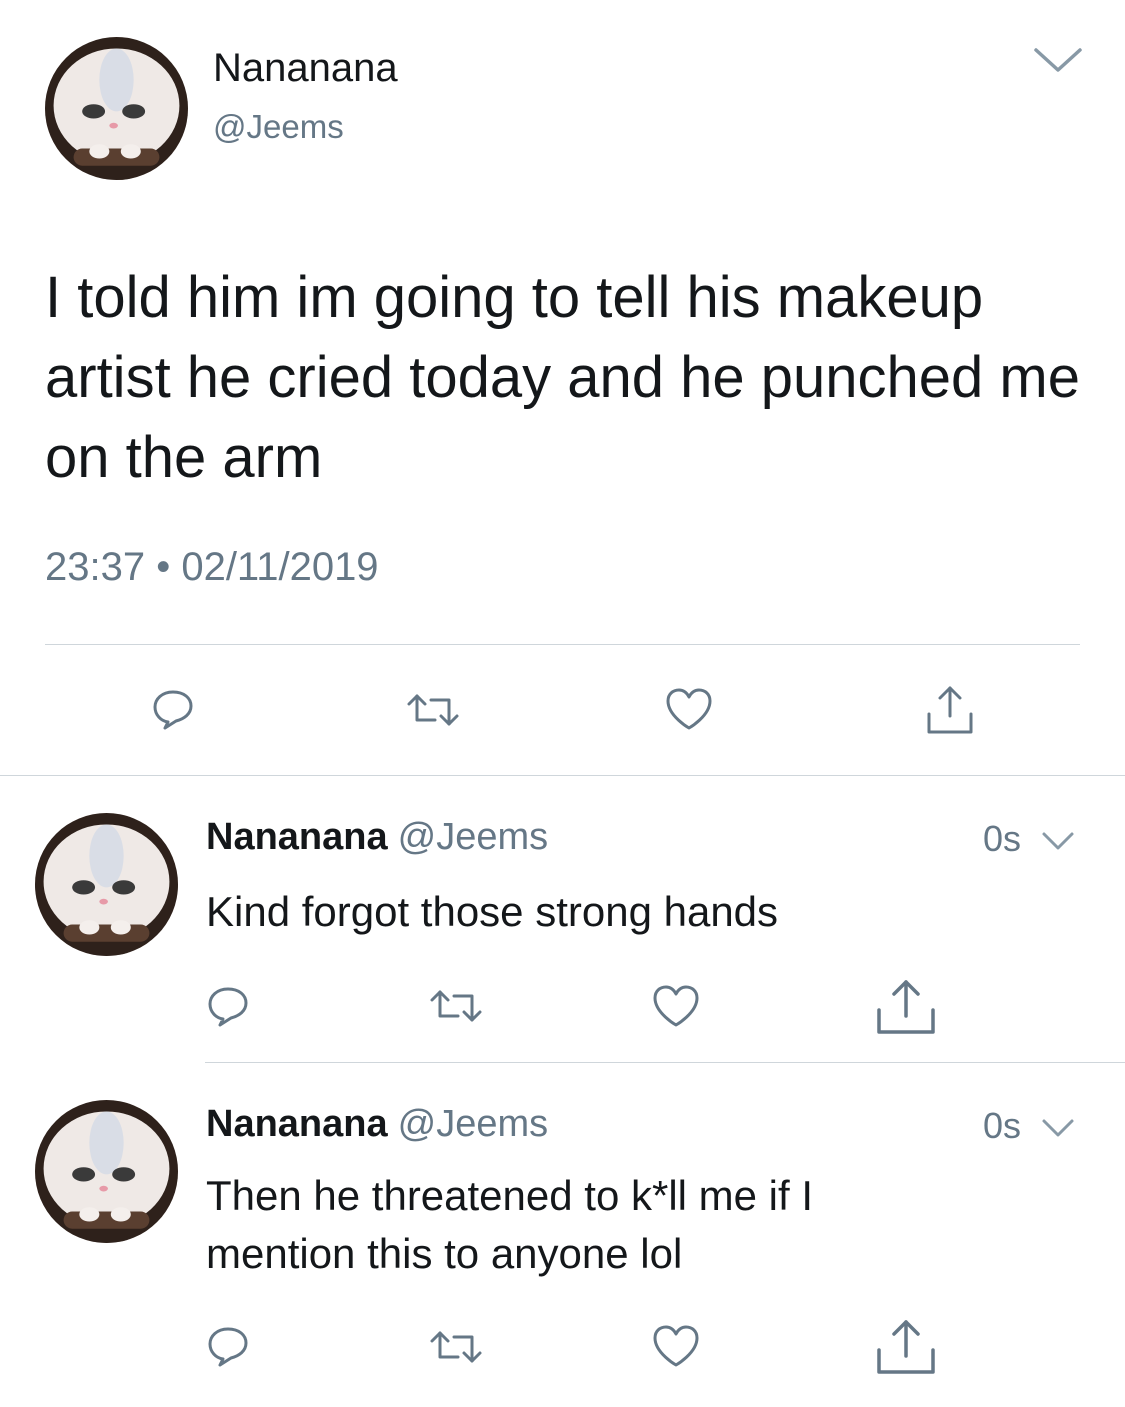  I want to click on reply-text: Kind forgot those strong hands, so click(492, 911).